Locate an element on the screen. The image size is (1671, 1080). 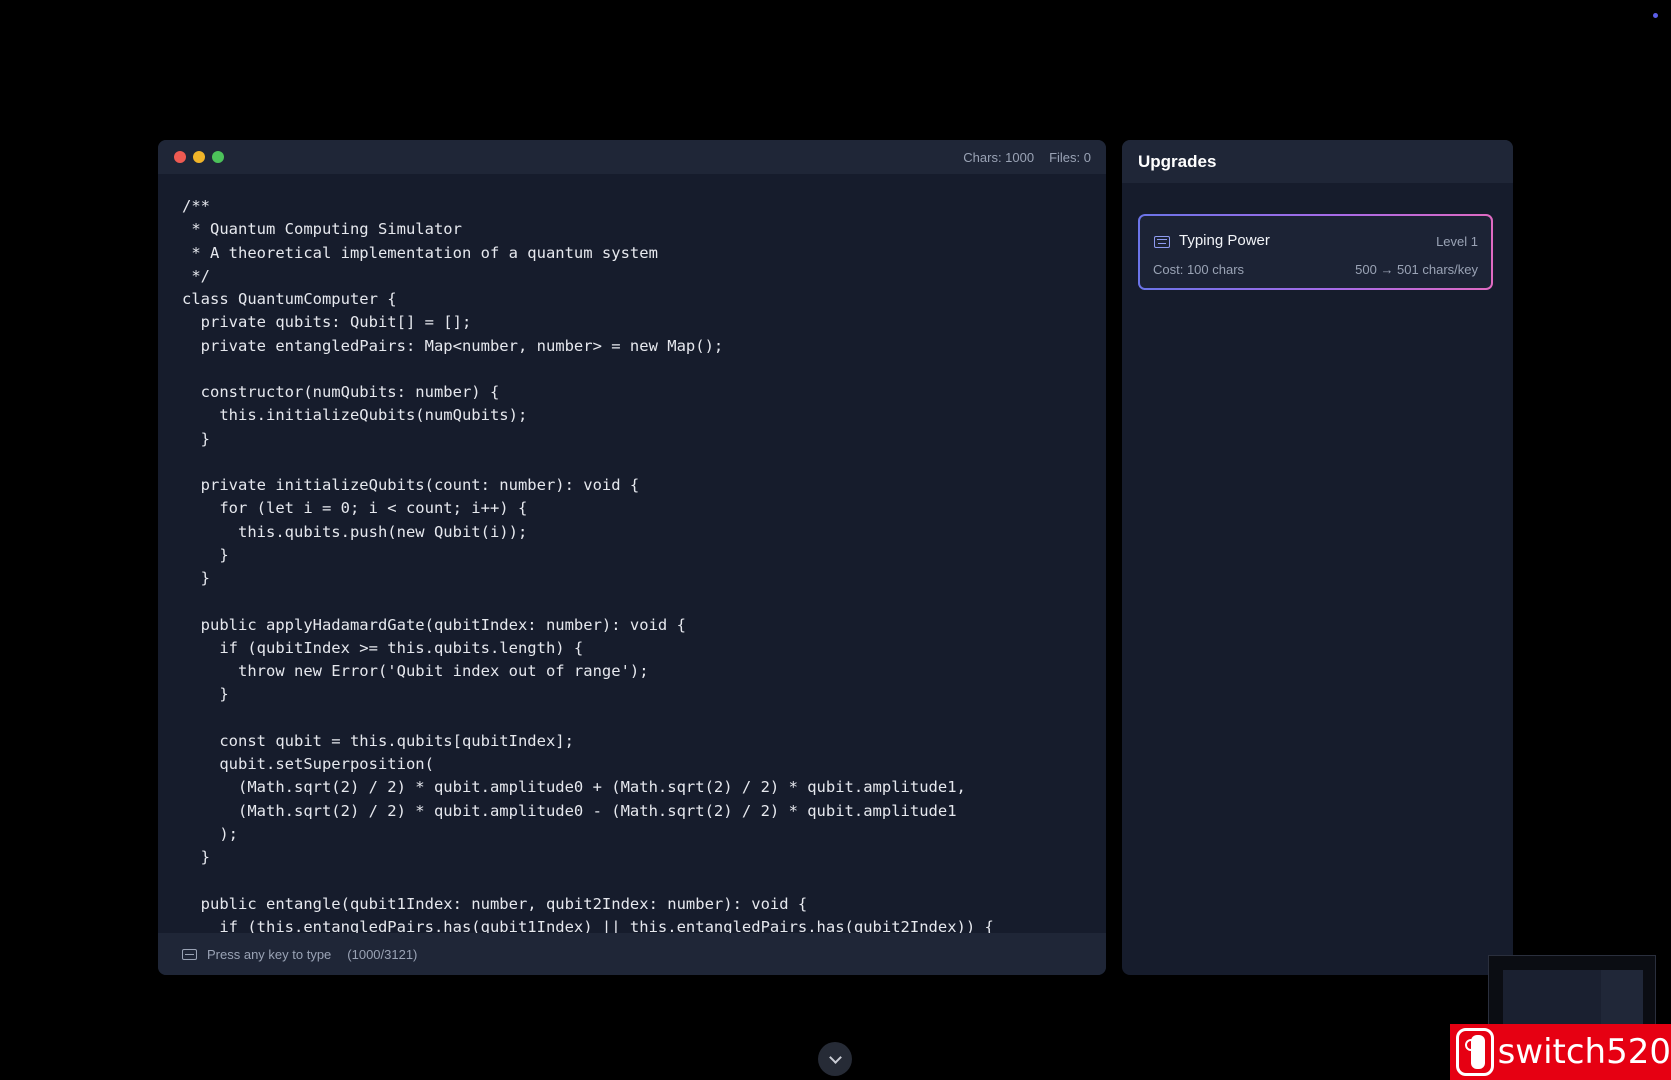
upgrade-effect: 500 → 501 chars/key is located at coordinates (1416, 269).